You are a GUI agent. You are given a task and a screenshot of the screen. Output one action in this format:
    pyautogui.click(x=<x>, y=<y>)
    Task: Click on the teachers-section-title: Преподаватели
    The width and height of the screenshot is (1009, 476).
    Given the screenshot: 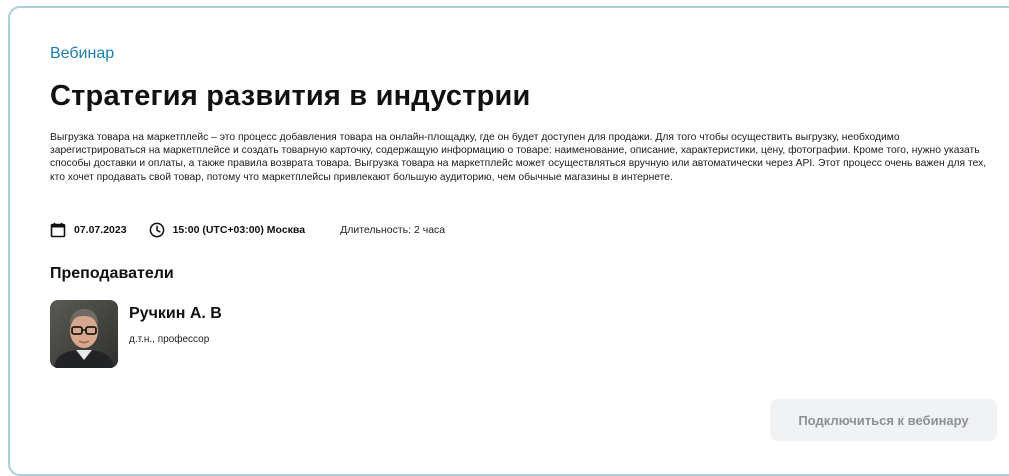 What is the action you would take?
    pyautogui.click(x=112, y=273)
    